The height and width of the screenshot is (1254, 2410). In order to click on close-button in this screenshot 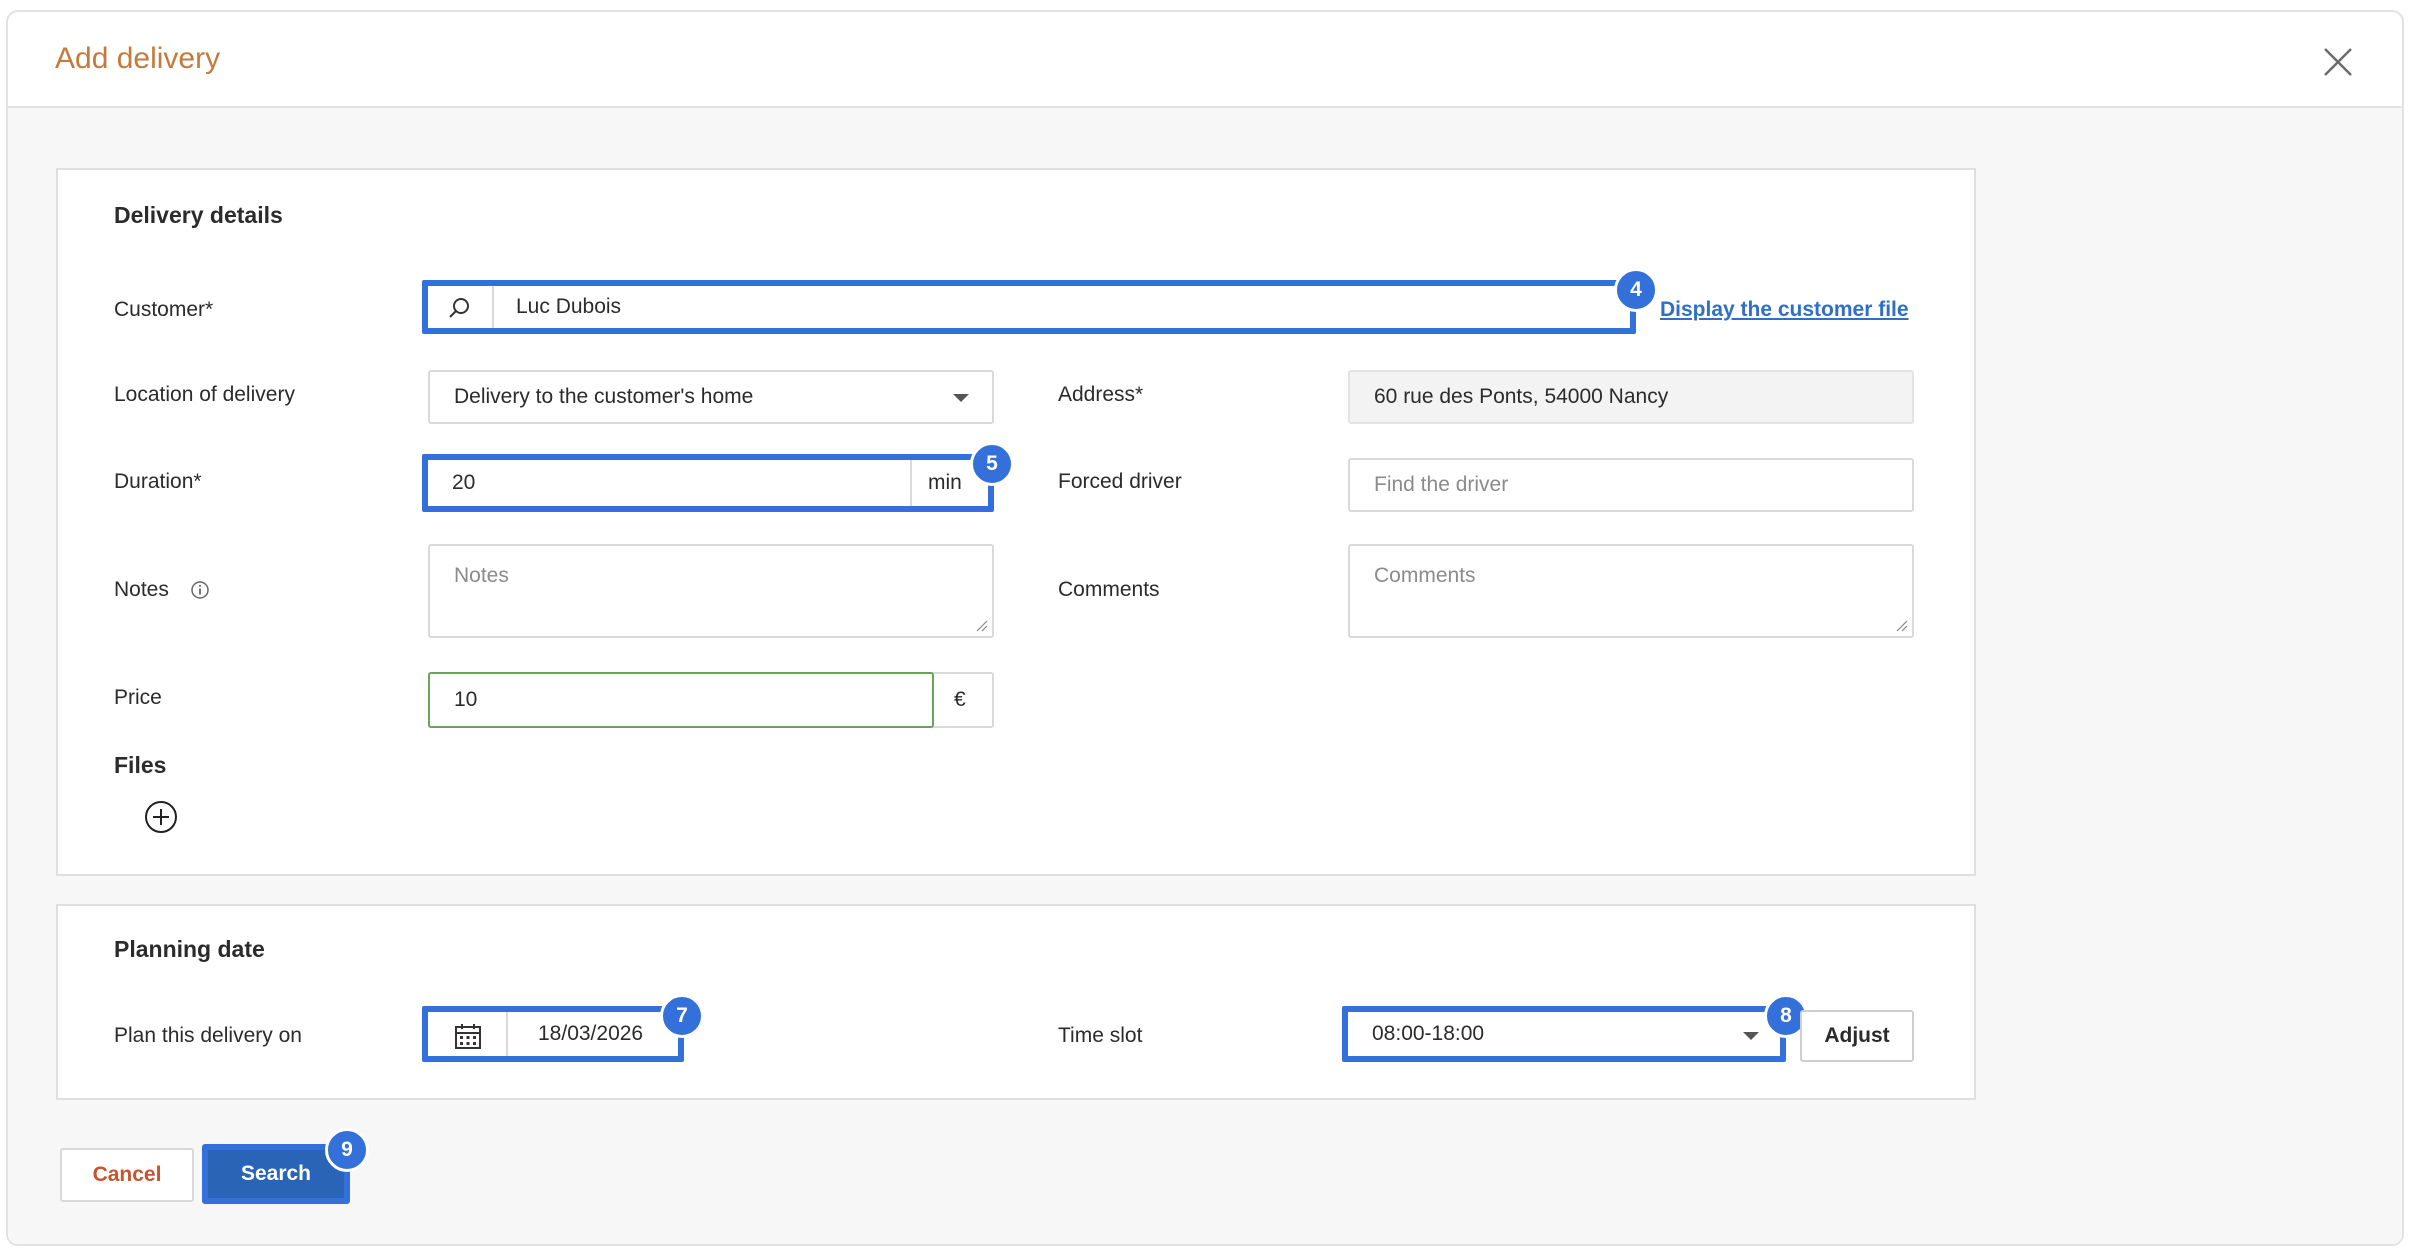, I will do `click(2338, 62)`.